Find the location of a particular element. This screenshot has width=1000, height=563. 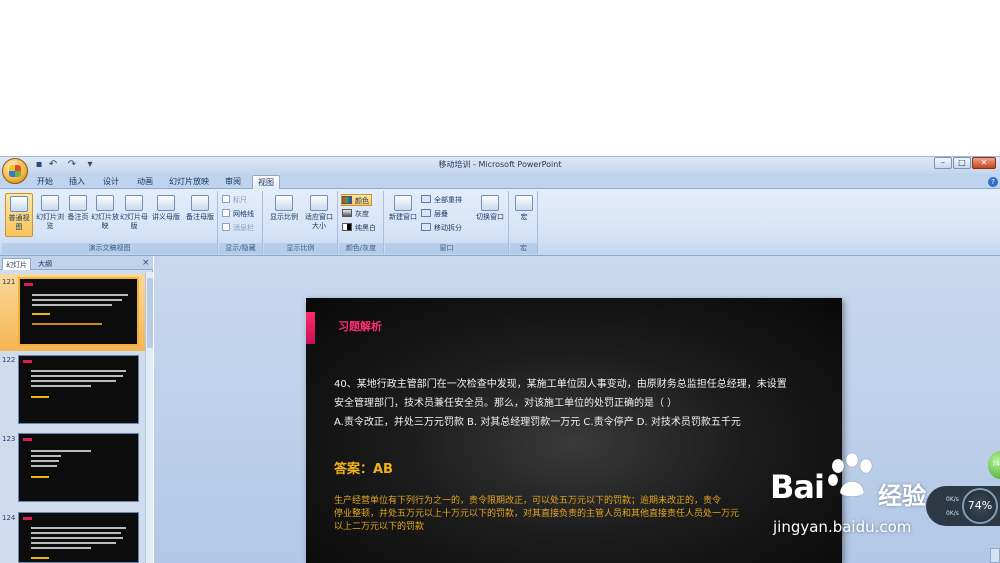

tab-outline: 大纲 is located at coordinates (45, 264).